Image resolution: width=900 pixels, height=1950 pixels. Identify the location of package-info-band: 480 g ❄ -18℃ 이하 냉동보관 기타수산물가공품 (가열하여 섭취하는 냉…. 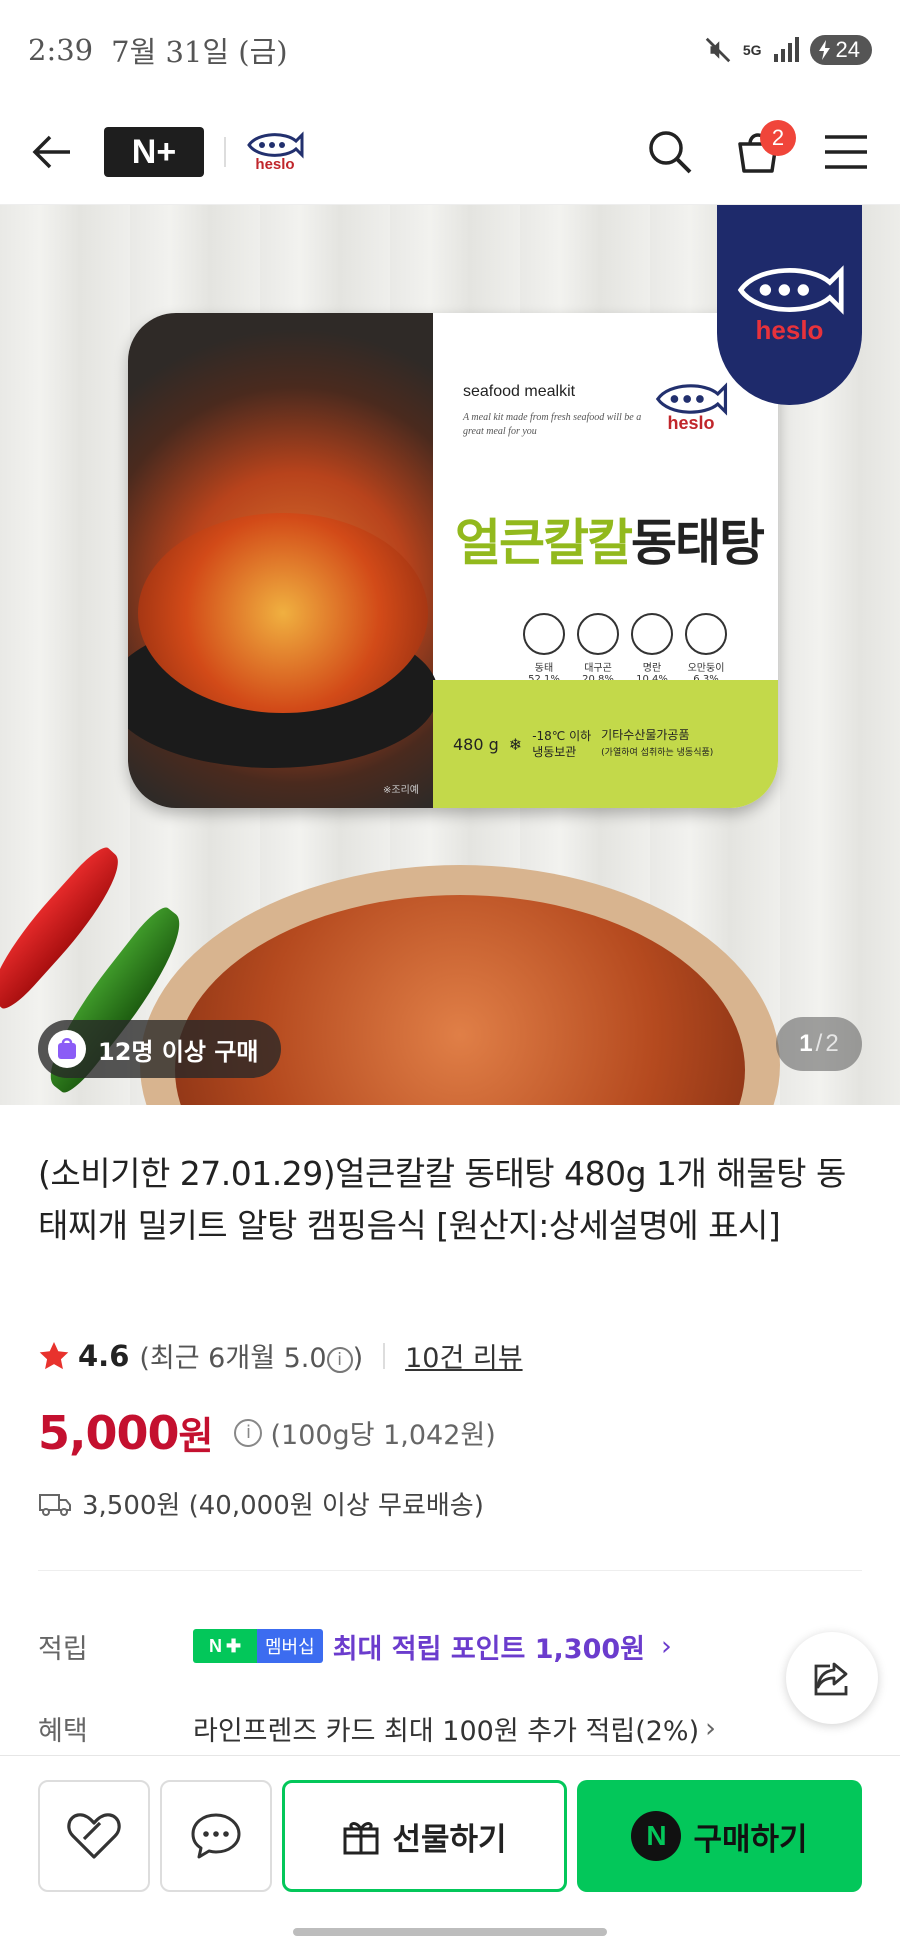
(605, 744).